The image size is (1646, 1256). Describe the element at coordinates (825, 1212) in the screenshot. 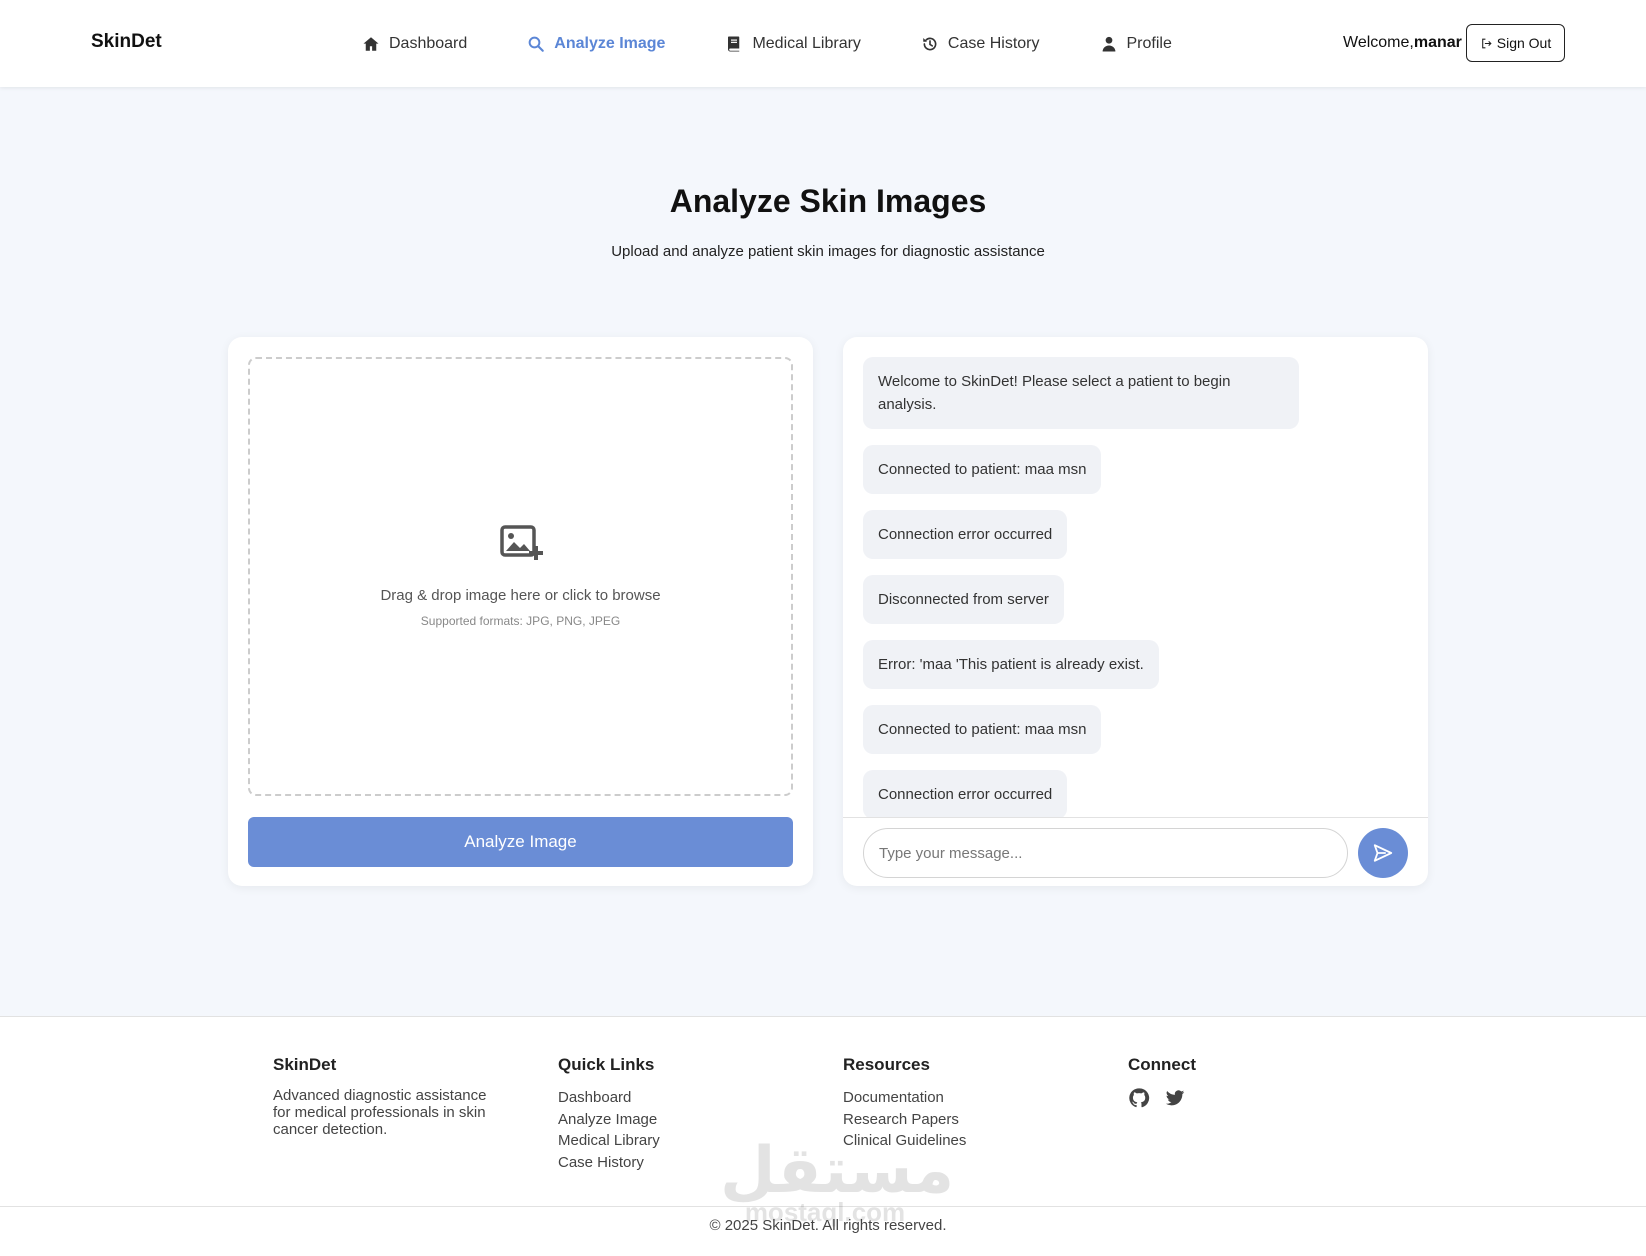

I see `watermark-latin: mostaql.com` at that location.